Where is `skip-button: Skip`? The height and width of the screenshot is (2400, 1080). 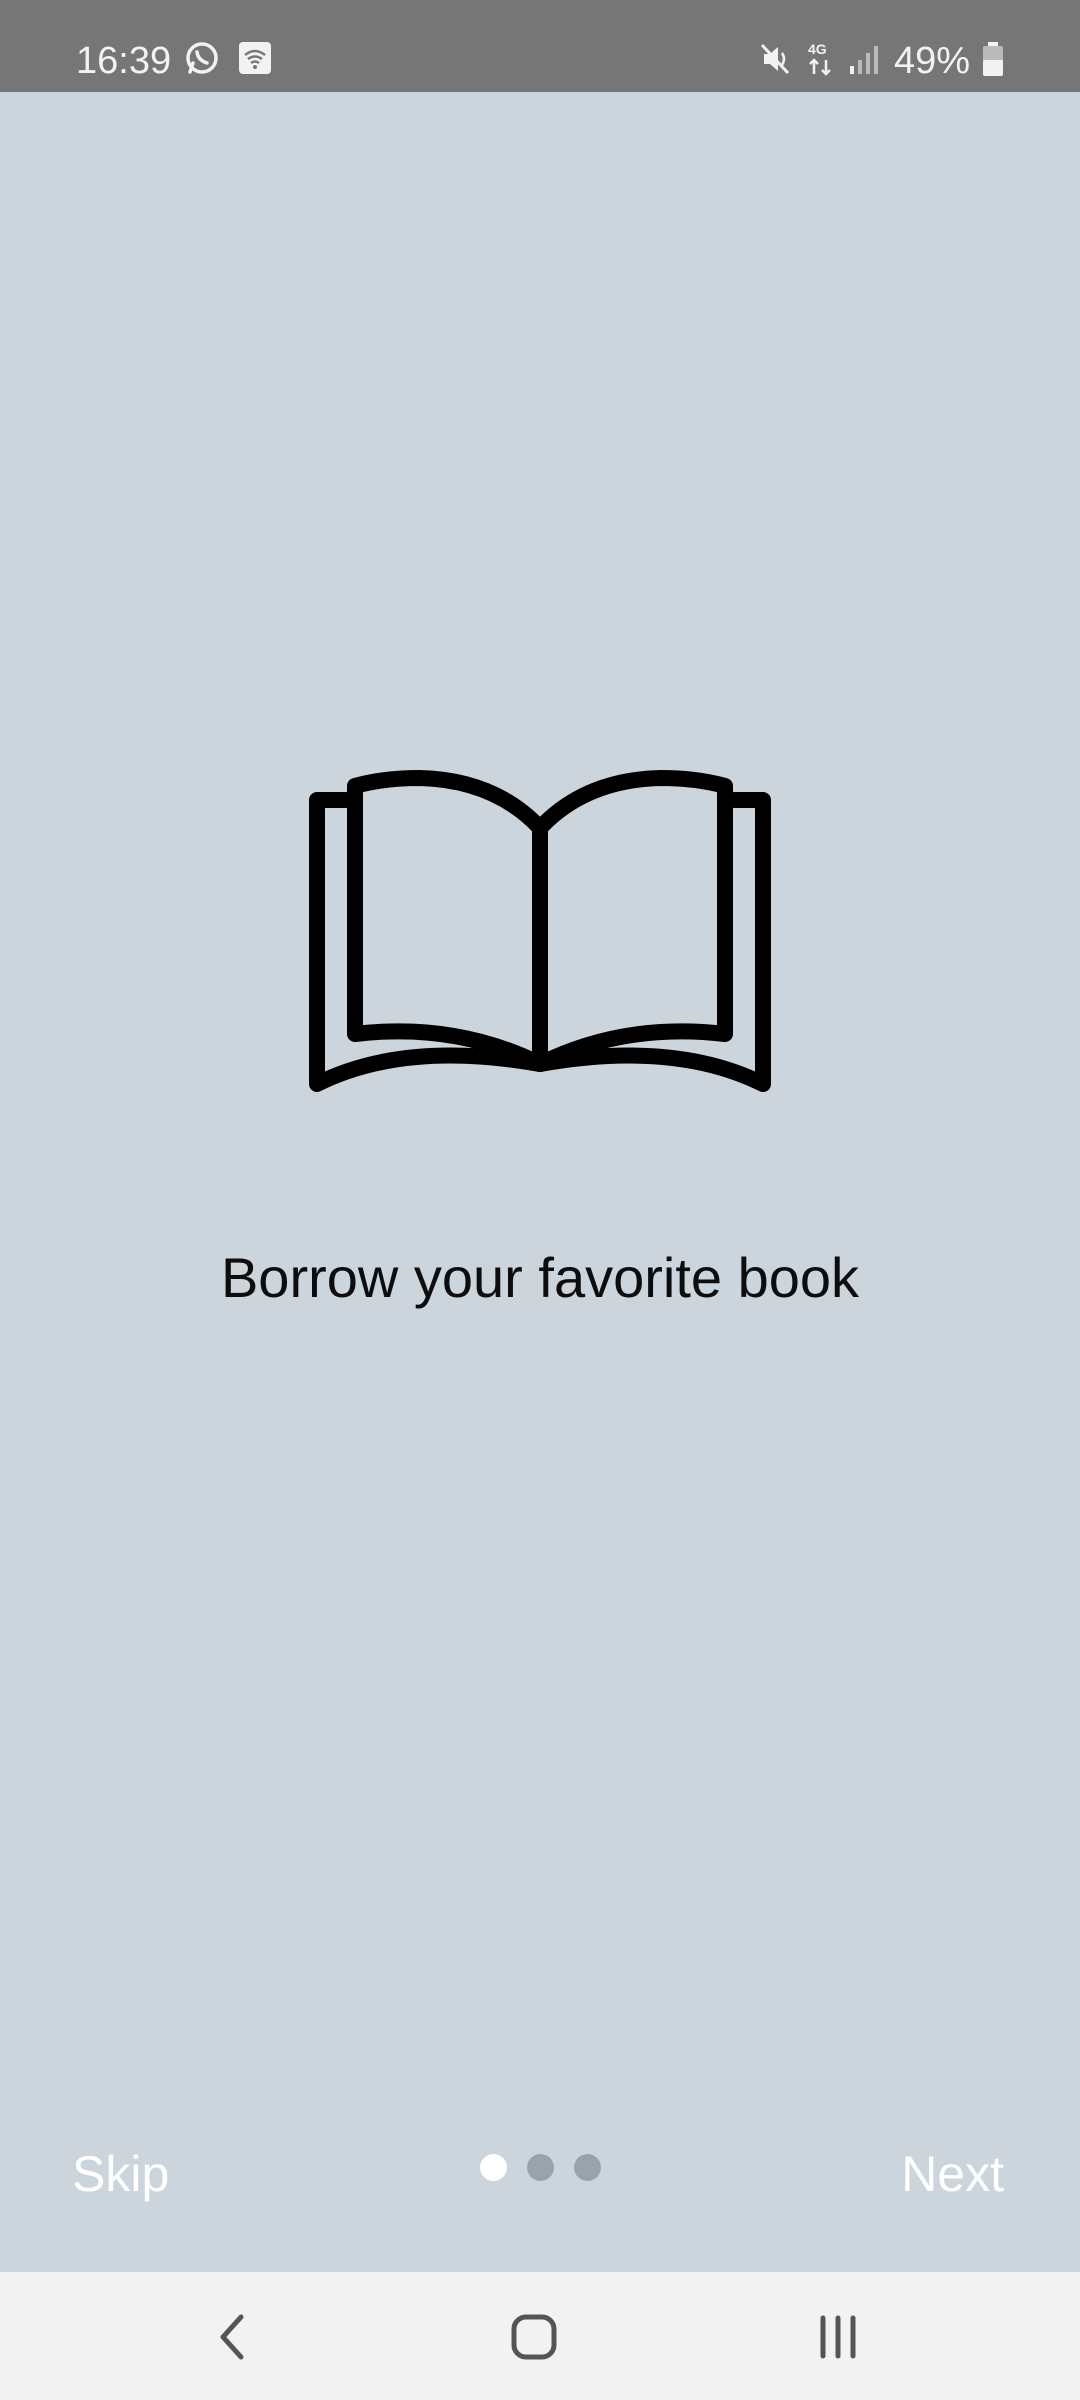
skip-button: Skip is located at coordinates (120, 2174).